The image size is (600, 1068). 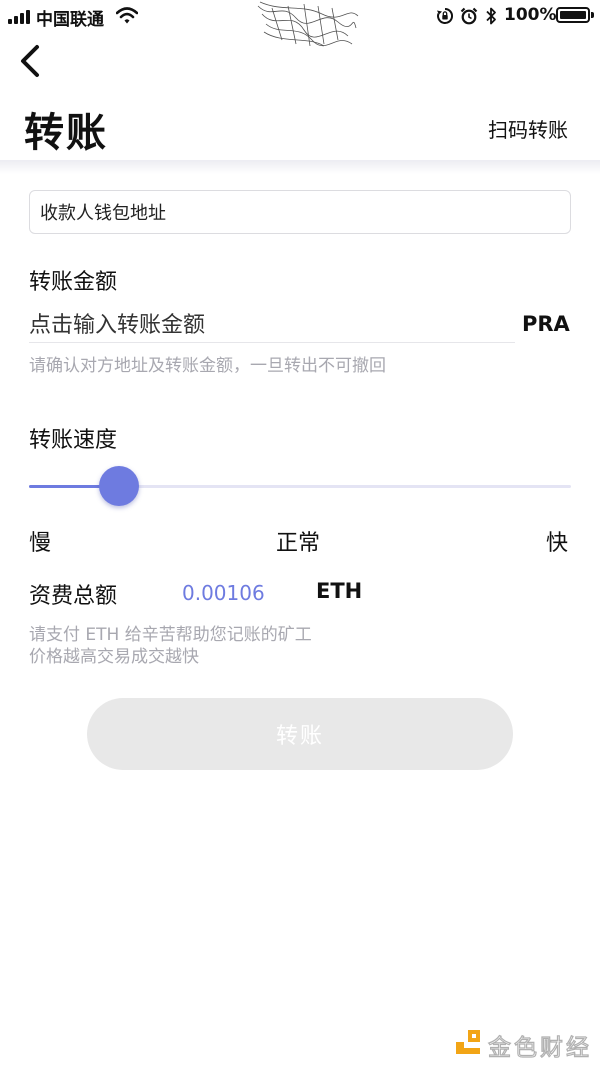 What do you see at coordinates (298, 543) in the screenshot?
I see `speed-normal-label: 正常` at bounding box center [298, 543].